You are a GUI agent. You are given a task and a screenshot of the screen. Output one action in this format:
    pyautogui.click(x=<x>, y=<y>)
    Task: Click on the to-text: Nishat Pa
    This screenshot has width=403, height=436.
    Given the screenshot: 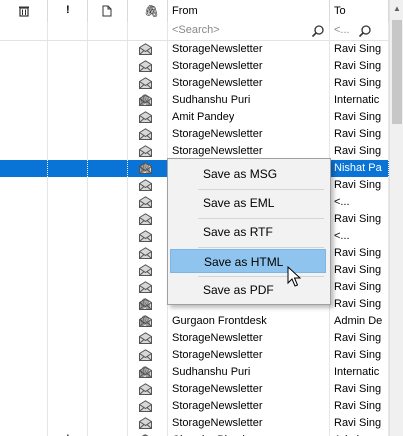 What is the action you would take?
    pyautogui.click(x=358, y=168)
    